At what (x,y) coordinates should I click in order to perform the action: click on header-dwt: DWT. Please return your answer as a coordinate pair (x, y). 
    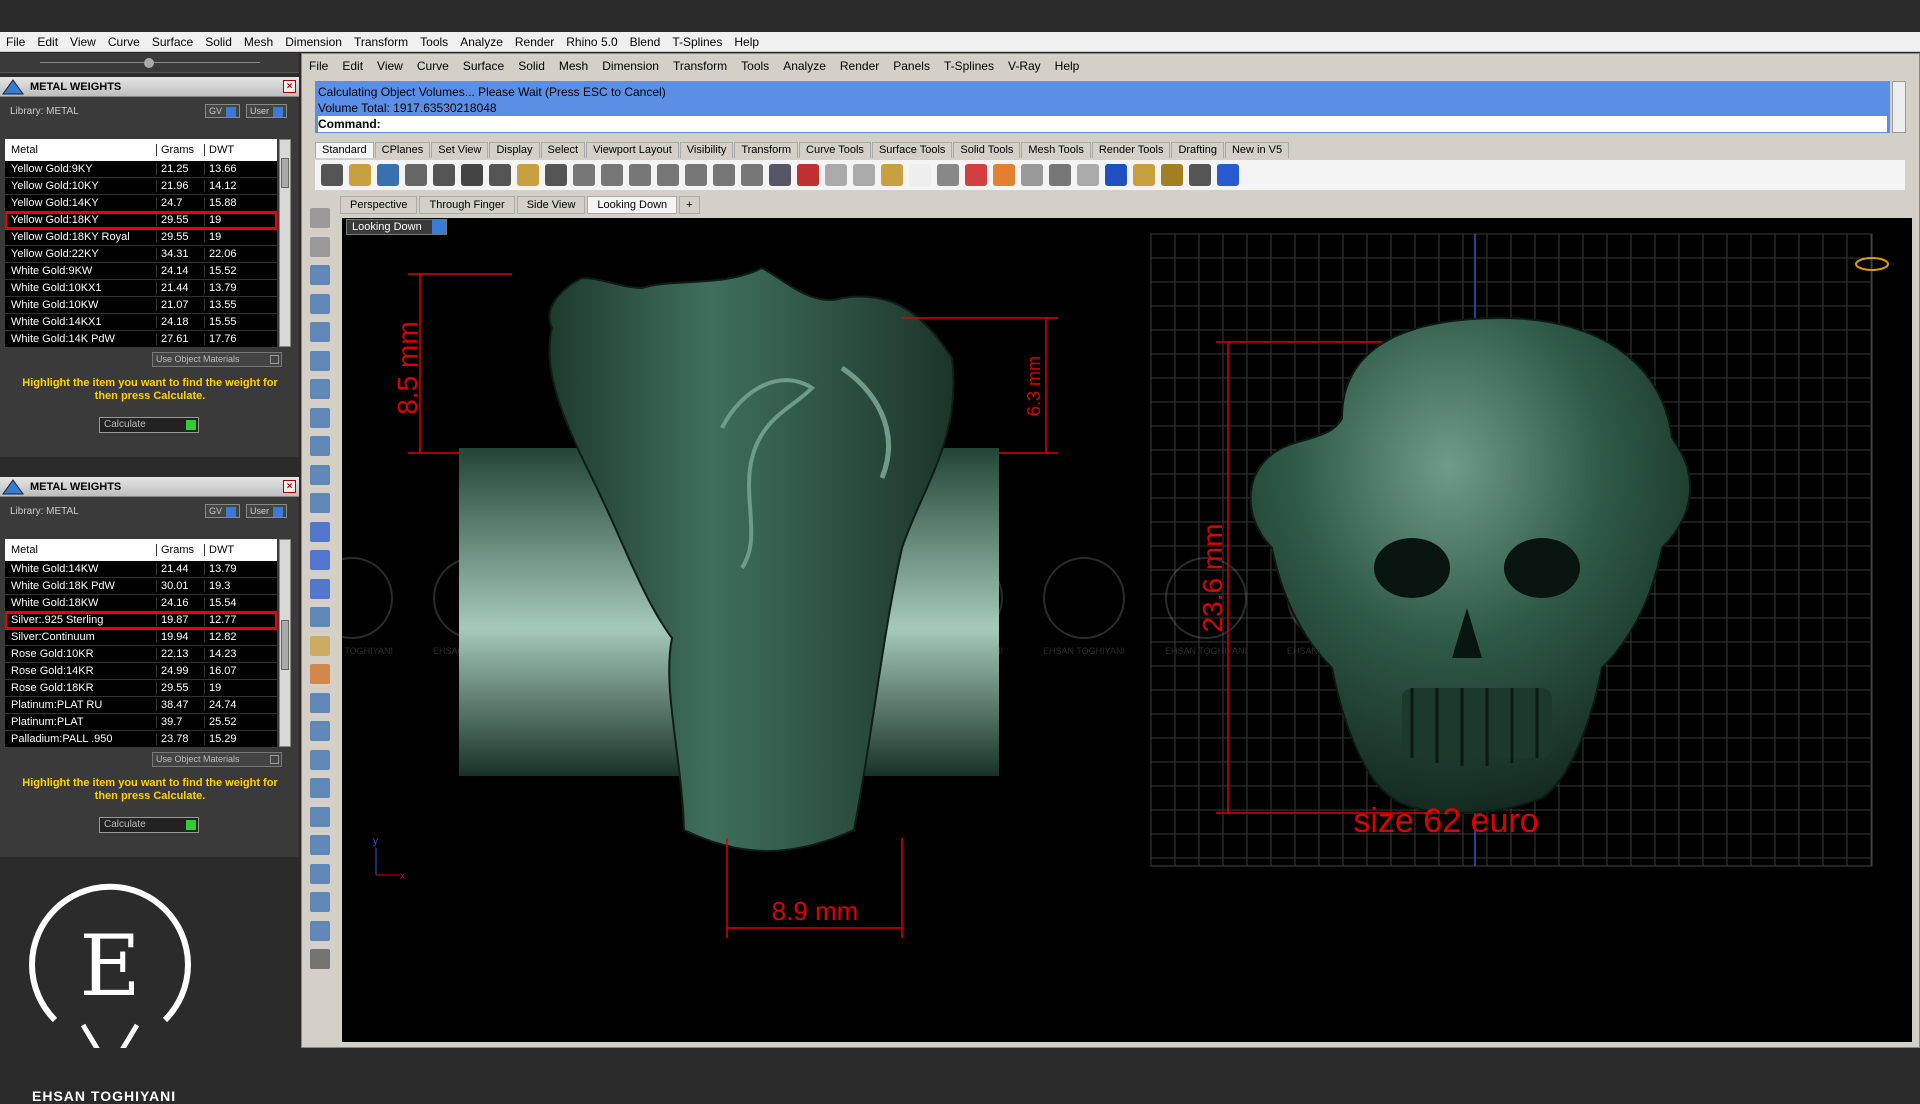
    Looking at the image, I should click on (241, 150).